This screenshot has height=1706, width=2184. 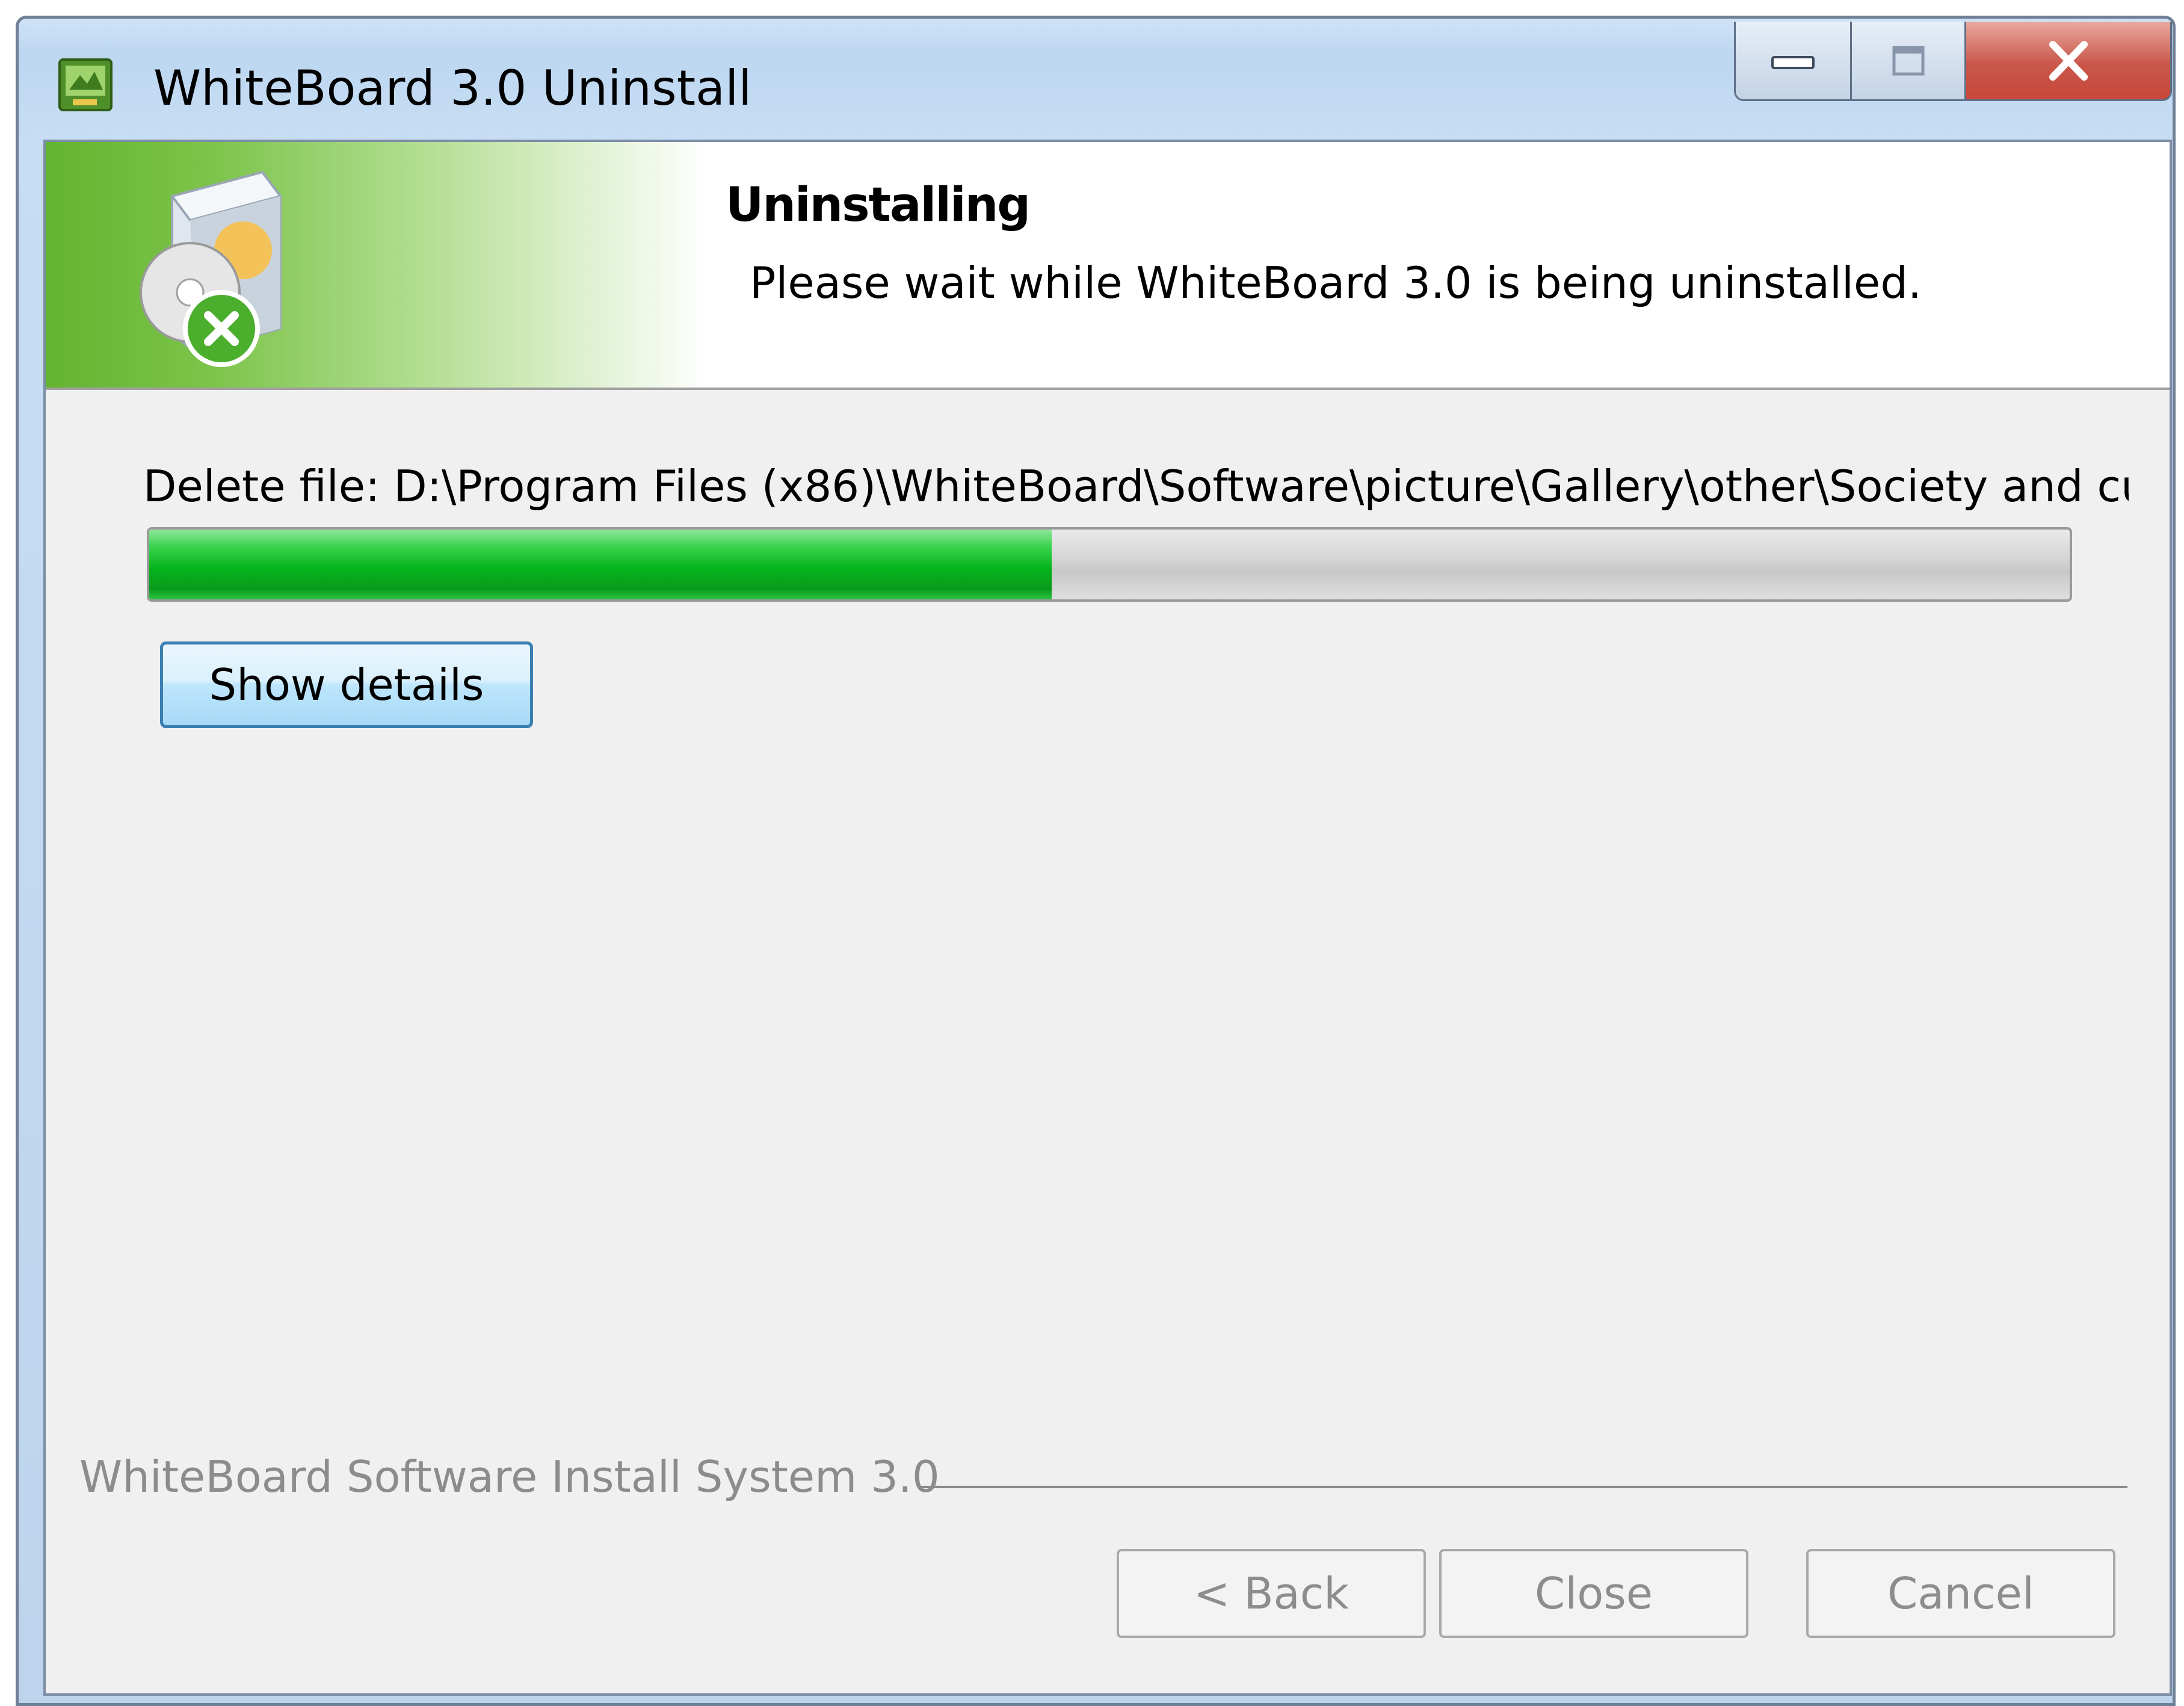 What do you see at coordinates (346, 684) in the screenshot?
I see `show-details-button: Show details` at bounding box center [346, 684].